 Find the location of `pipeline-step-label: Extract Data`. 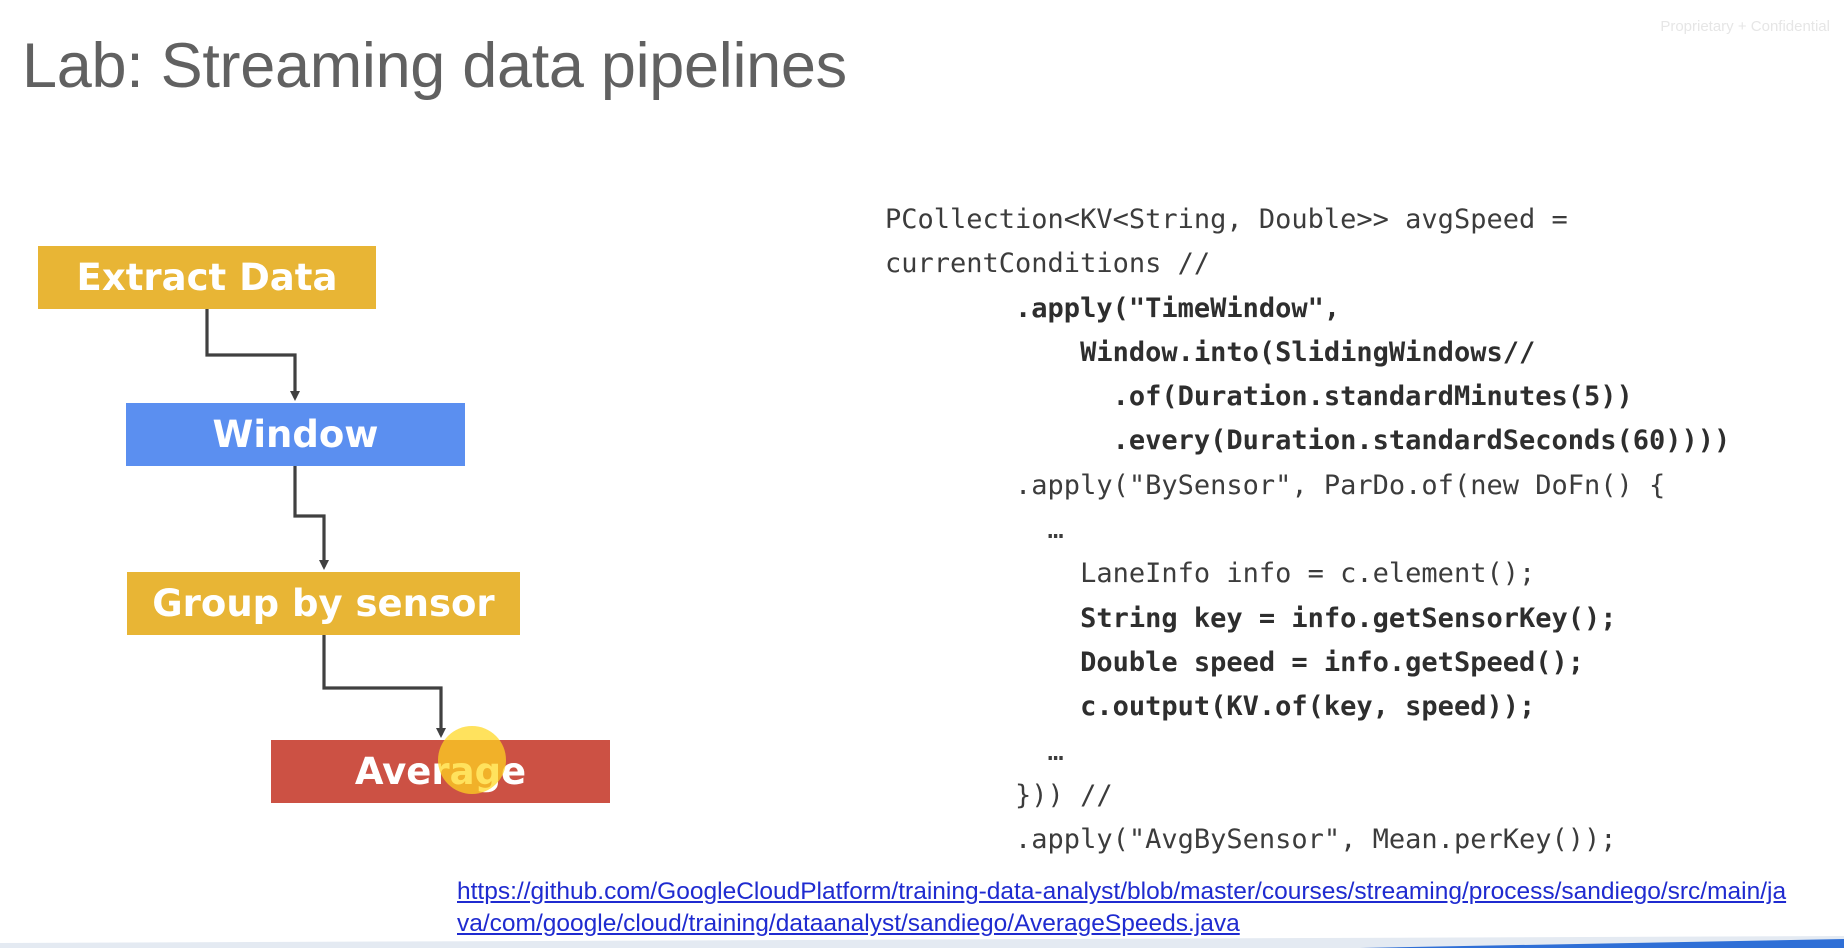

pipeline-step-label: Extract Data is located at coordinates (207, 277).